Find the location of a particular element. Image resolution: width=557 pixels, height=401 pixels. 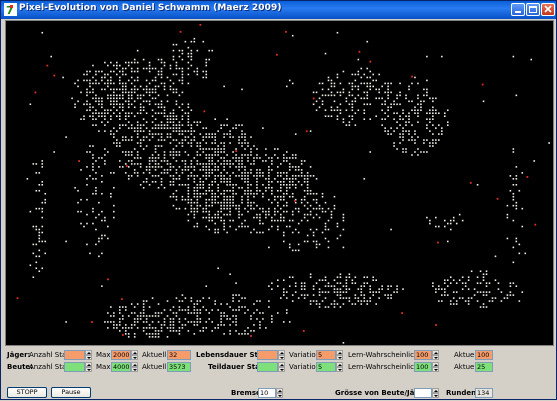

beute-lern-aktuell-field: 25 is located at coordinates (484, 367).